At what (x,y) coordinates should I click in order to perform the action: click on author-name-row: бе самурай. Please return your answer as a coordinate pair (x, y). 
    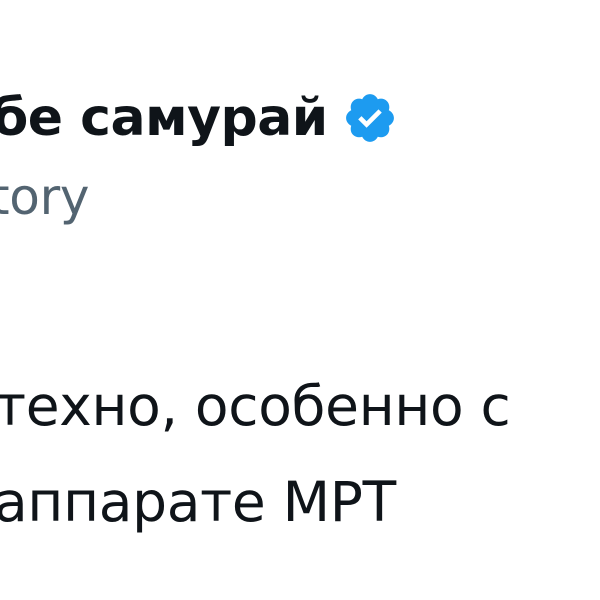
    Looking at the image, I should click on (199, 118).